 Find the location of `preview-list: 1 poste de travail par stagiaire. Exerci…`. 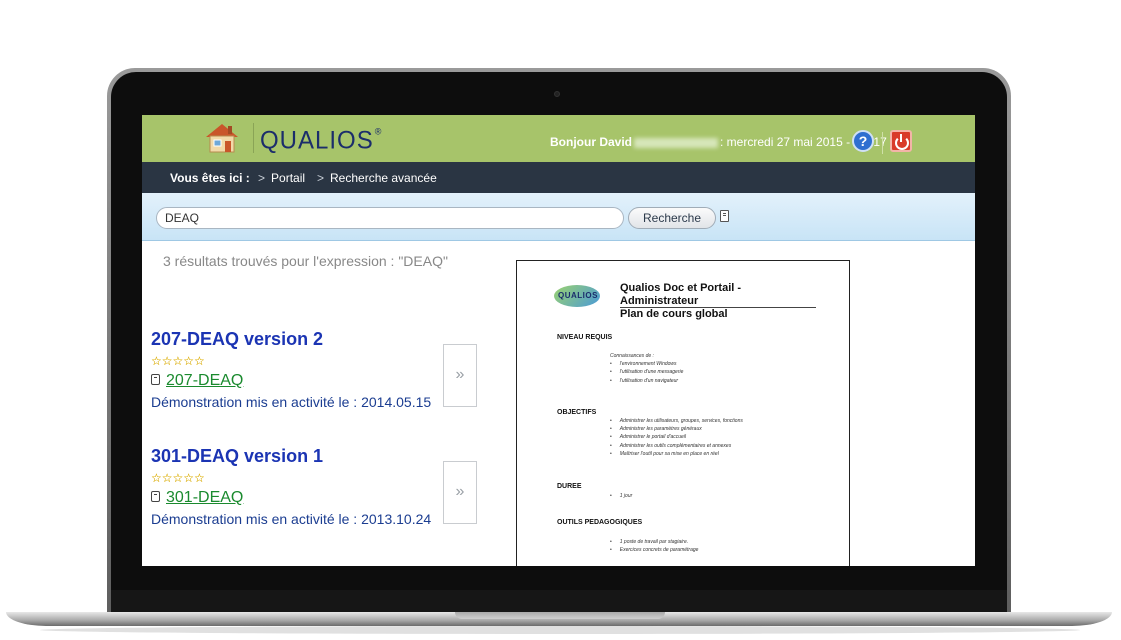

preview-list: 1 poste de travail par stagiaire. Exerci… is located at coordinates (654, 546).